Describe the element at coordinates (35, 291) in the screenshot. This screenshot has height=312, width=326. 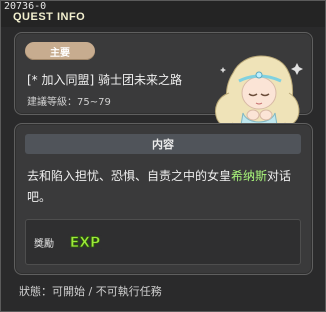
I see `status-label: 狀態：` at that location.